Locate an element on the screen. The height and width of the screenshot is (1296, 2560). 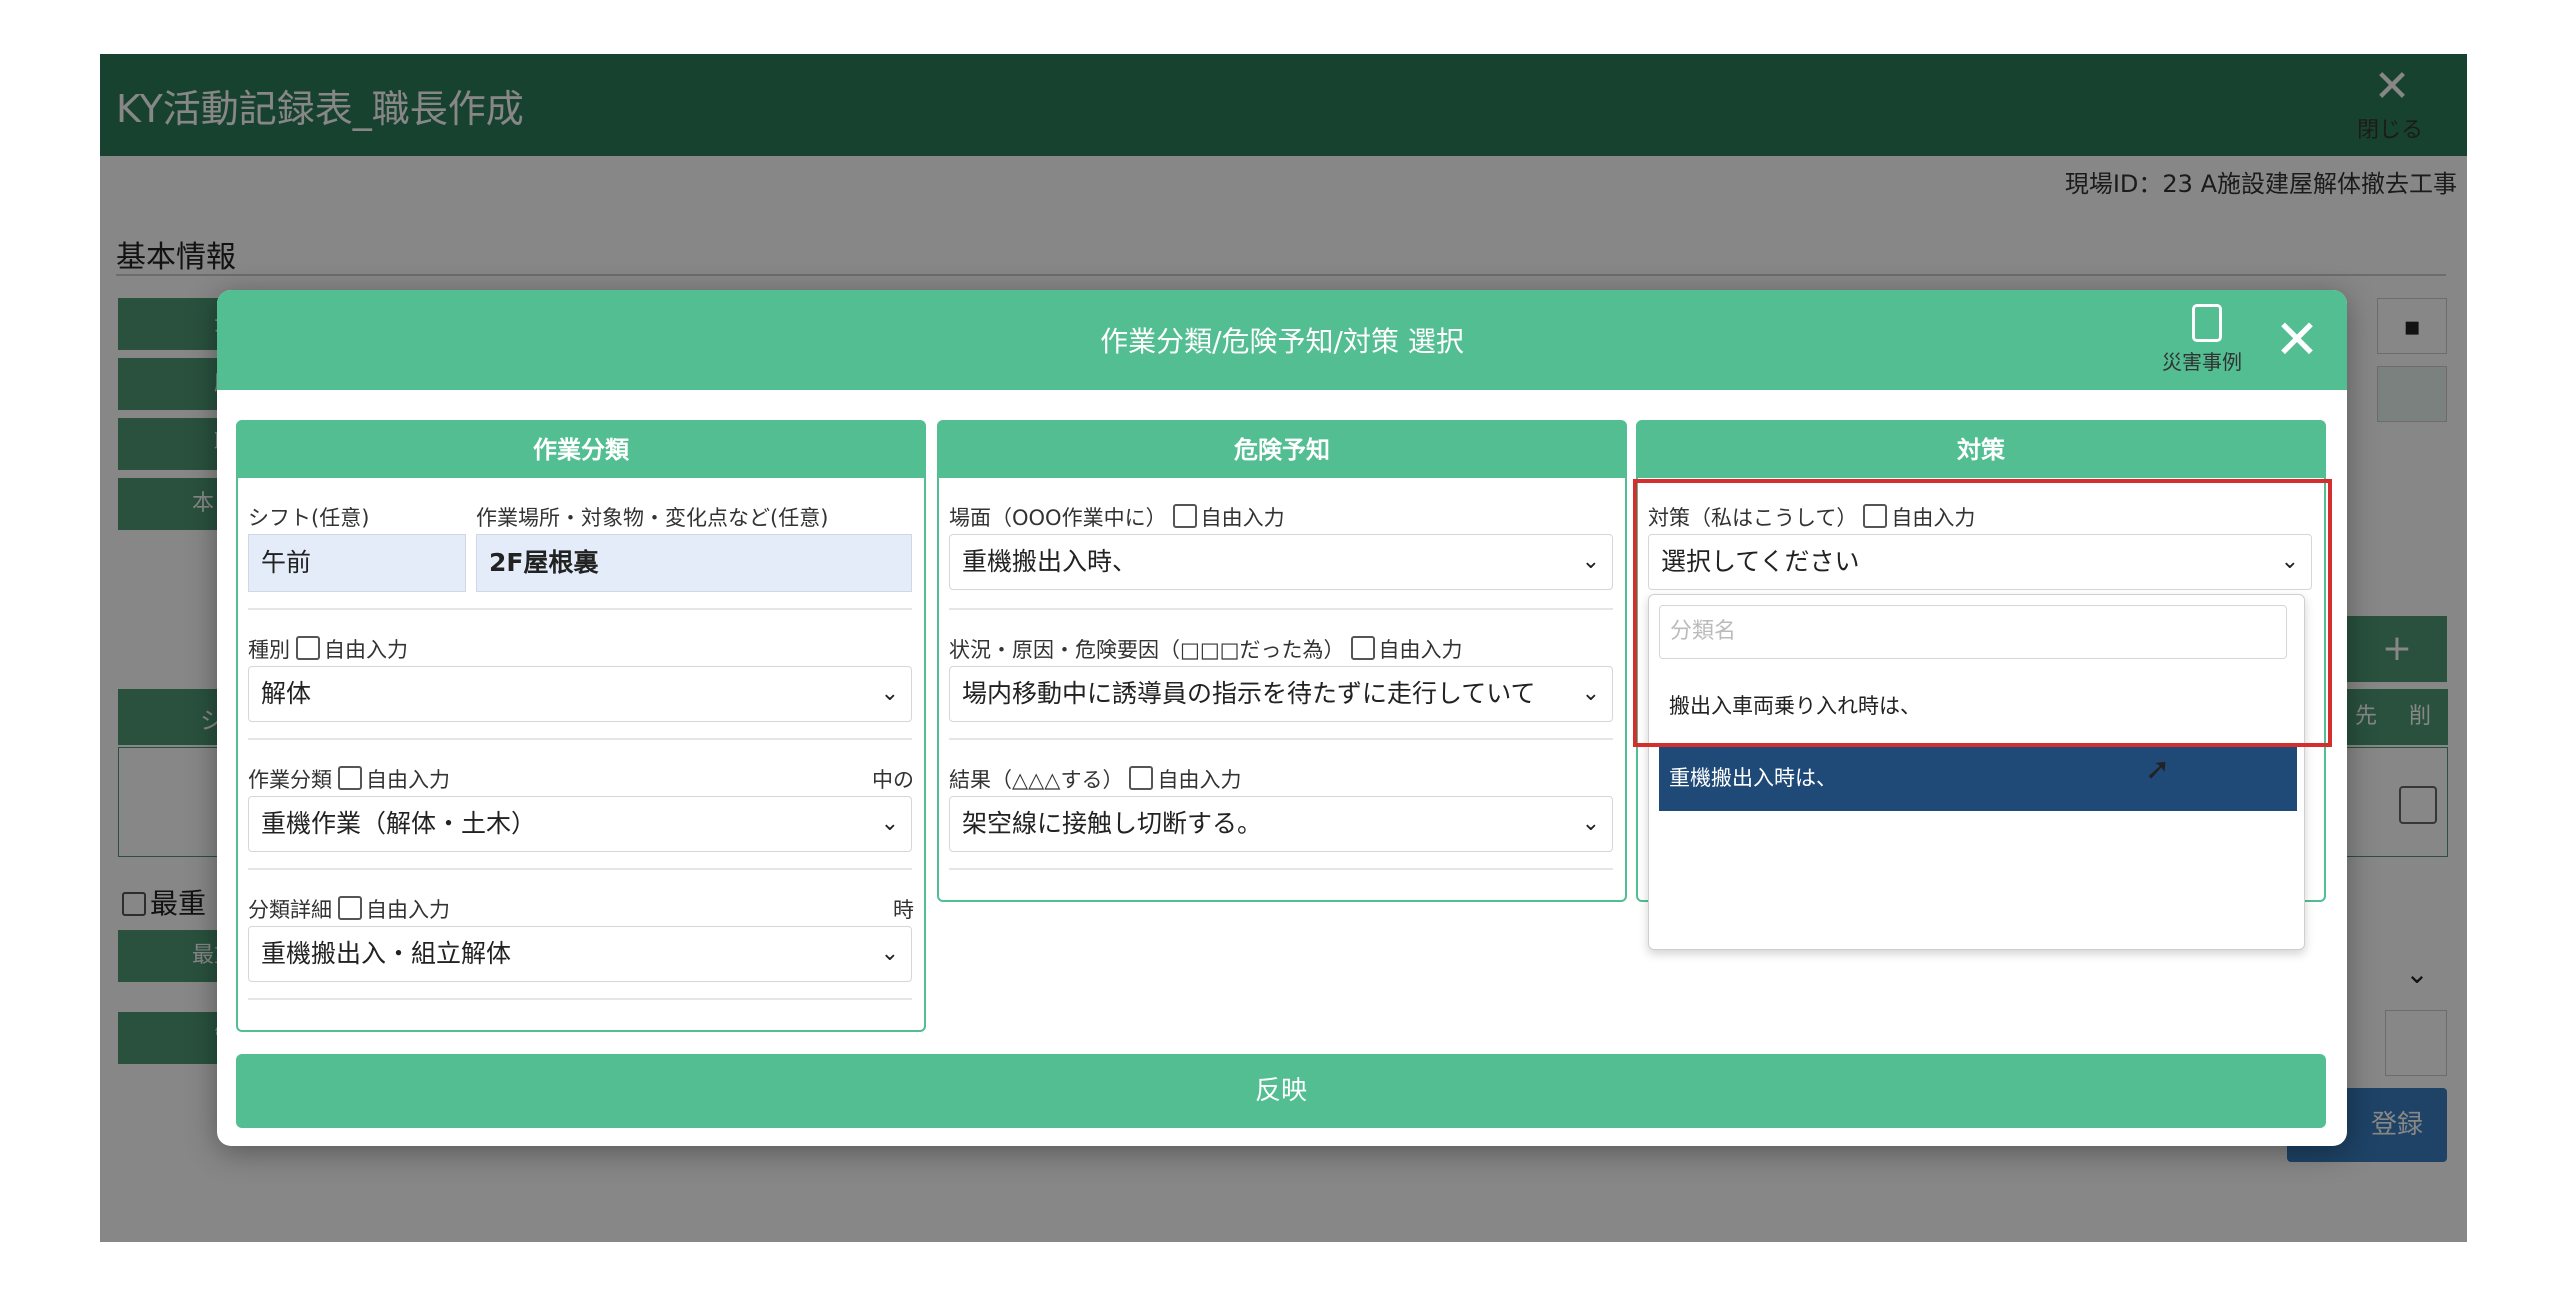
detail-select: 重機搬出入・組立解体 ⌄ is located at coordinates (580, 954).